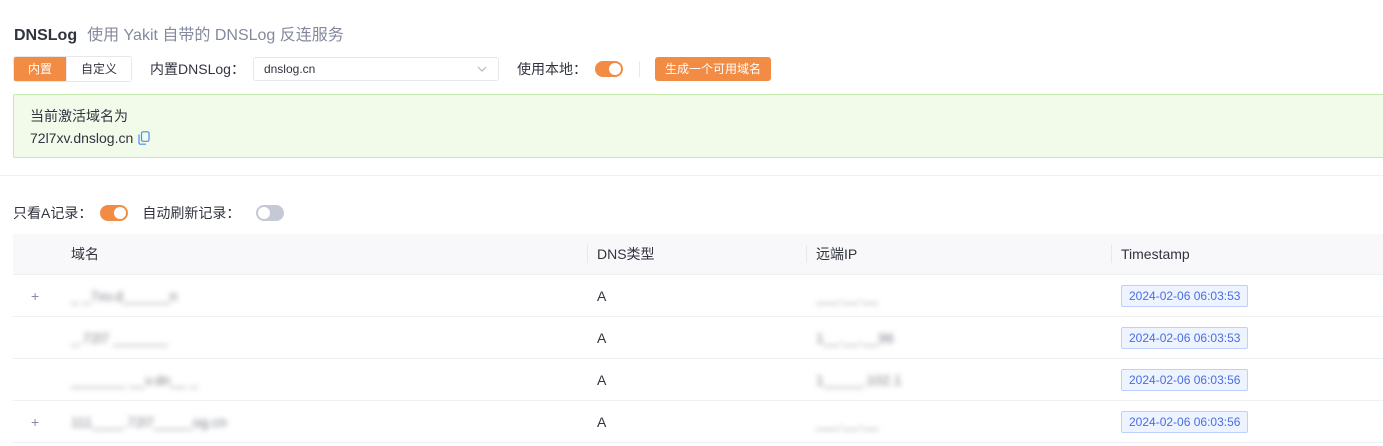  Describe the element at coordinates (855, 337) in the screenshot. I see `row-remote-ip: 1__.__.__96` at that location.